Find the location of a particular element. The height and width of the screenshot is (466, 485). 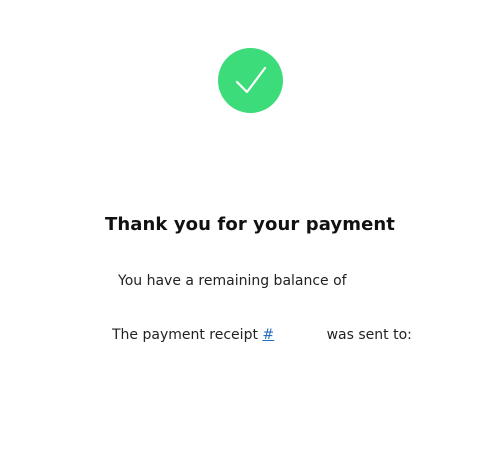

receipt-message: The payment receipt # was sent to: is located at coordinates (262, 335).